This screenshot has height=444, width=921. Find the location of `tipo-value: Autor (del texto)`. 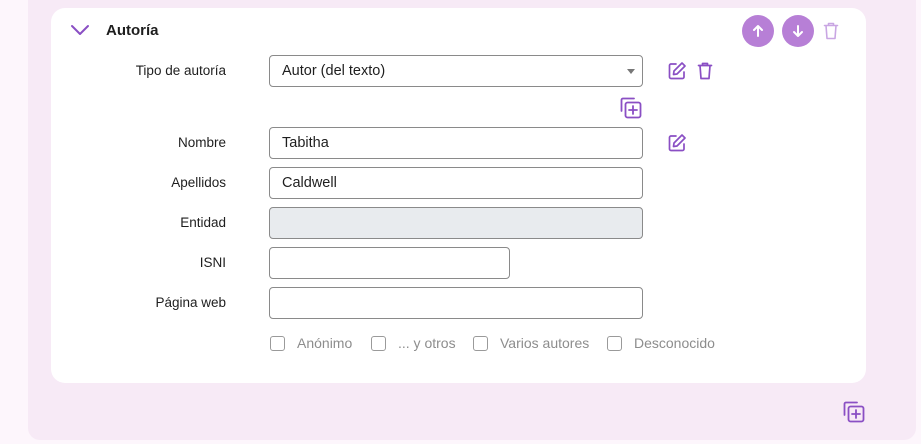

tipo-value: Autor (del texto) is located at coordinates (334, 71).